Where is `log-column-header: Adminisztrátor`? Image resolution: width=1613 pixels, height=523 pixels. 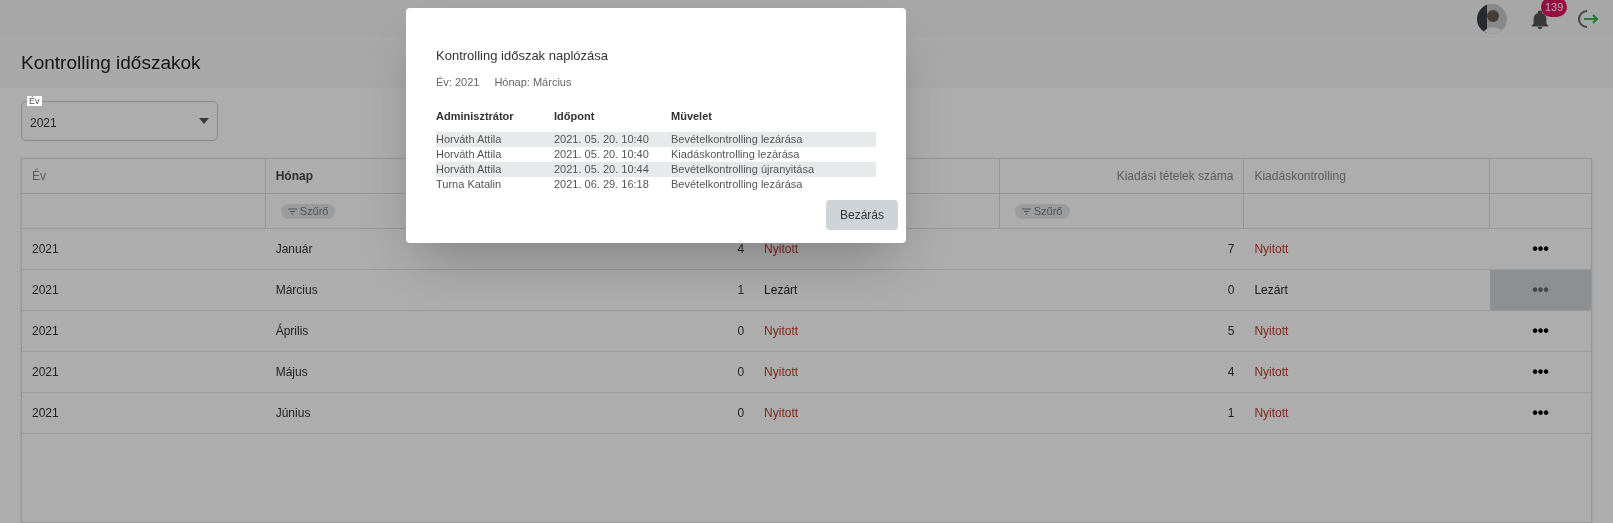 log-column-header: Adminisztrátor is located at coordinates (475, 115).